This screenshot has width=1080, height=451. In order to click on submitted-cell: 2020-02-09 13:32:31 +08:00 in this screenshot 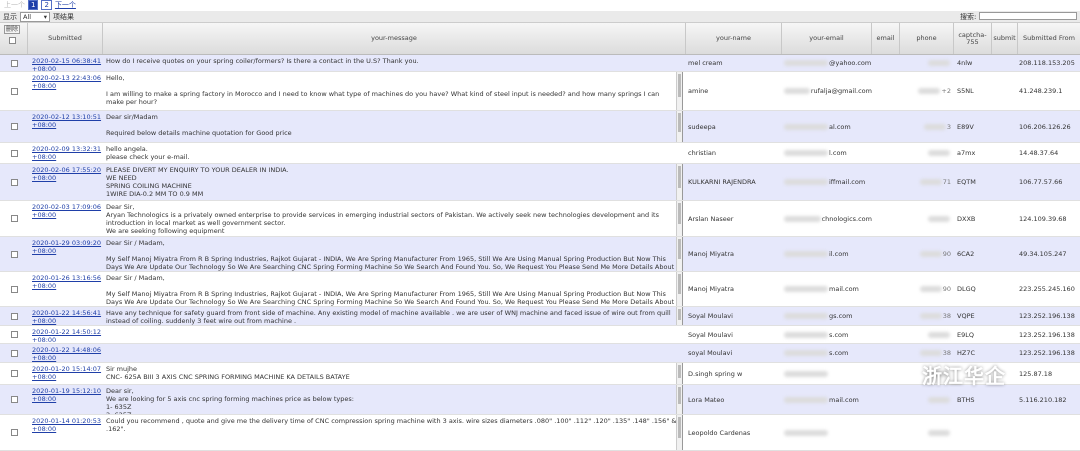, I will do `click(65, 153)`.